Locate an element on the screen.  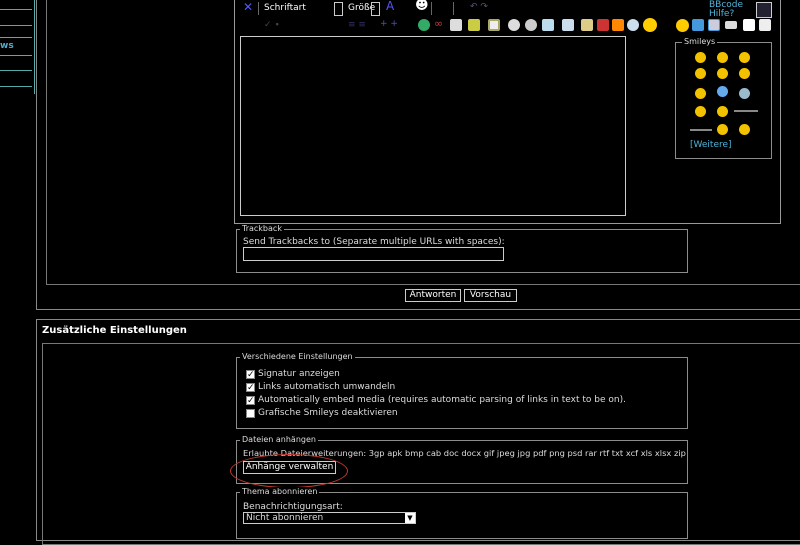
chevron-down-icon: ▼ is located at coordinates (410, 518).